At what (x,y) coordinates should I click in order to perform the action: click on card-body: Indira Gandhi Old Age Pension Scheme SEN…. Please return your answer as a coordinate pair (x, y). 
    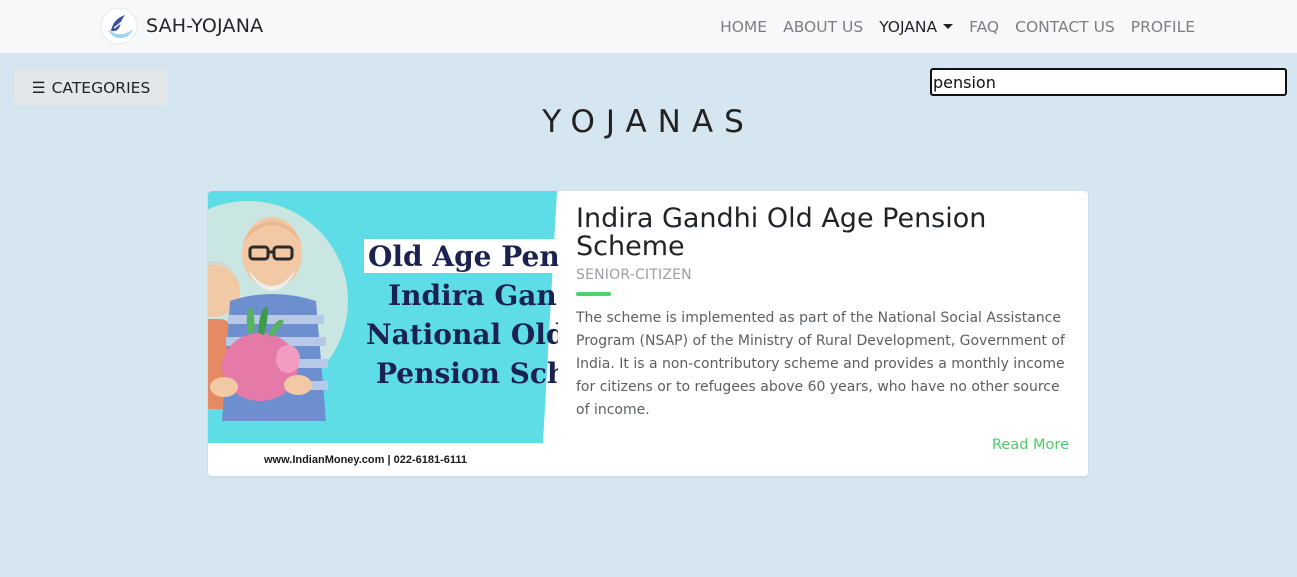
    Looking at the image, I should click on (825, 313).